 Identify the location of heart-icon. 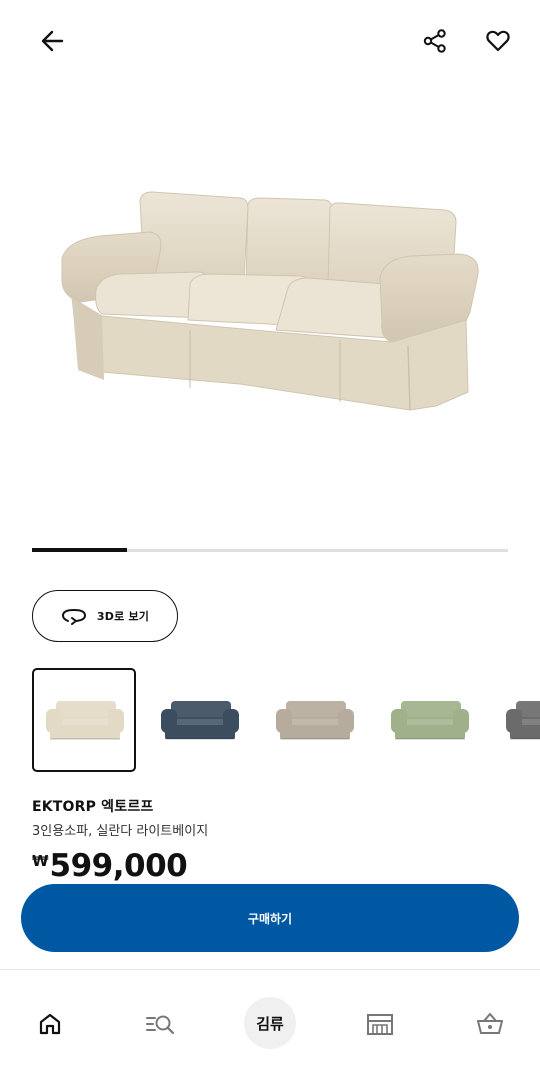
(498, 41).